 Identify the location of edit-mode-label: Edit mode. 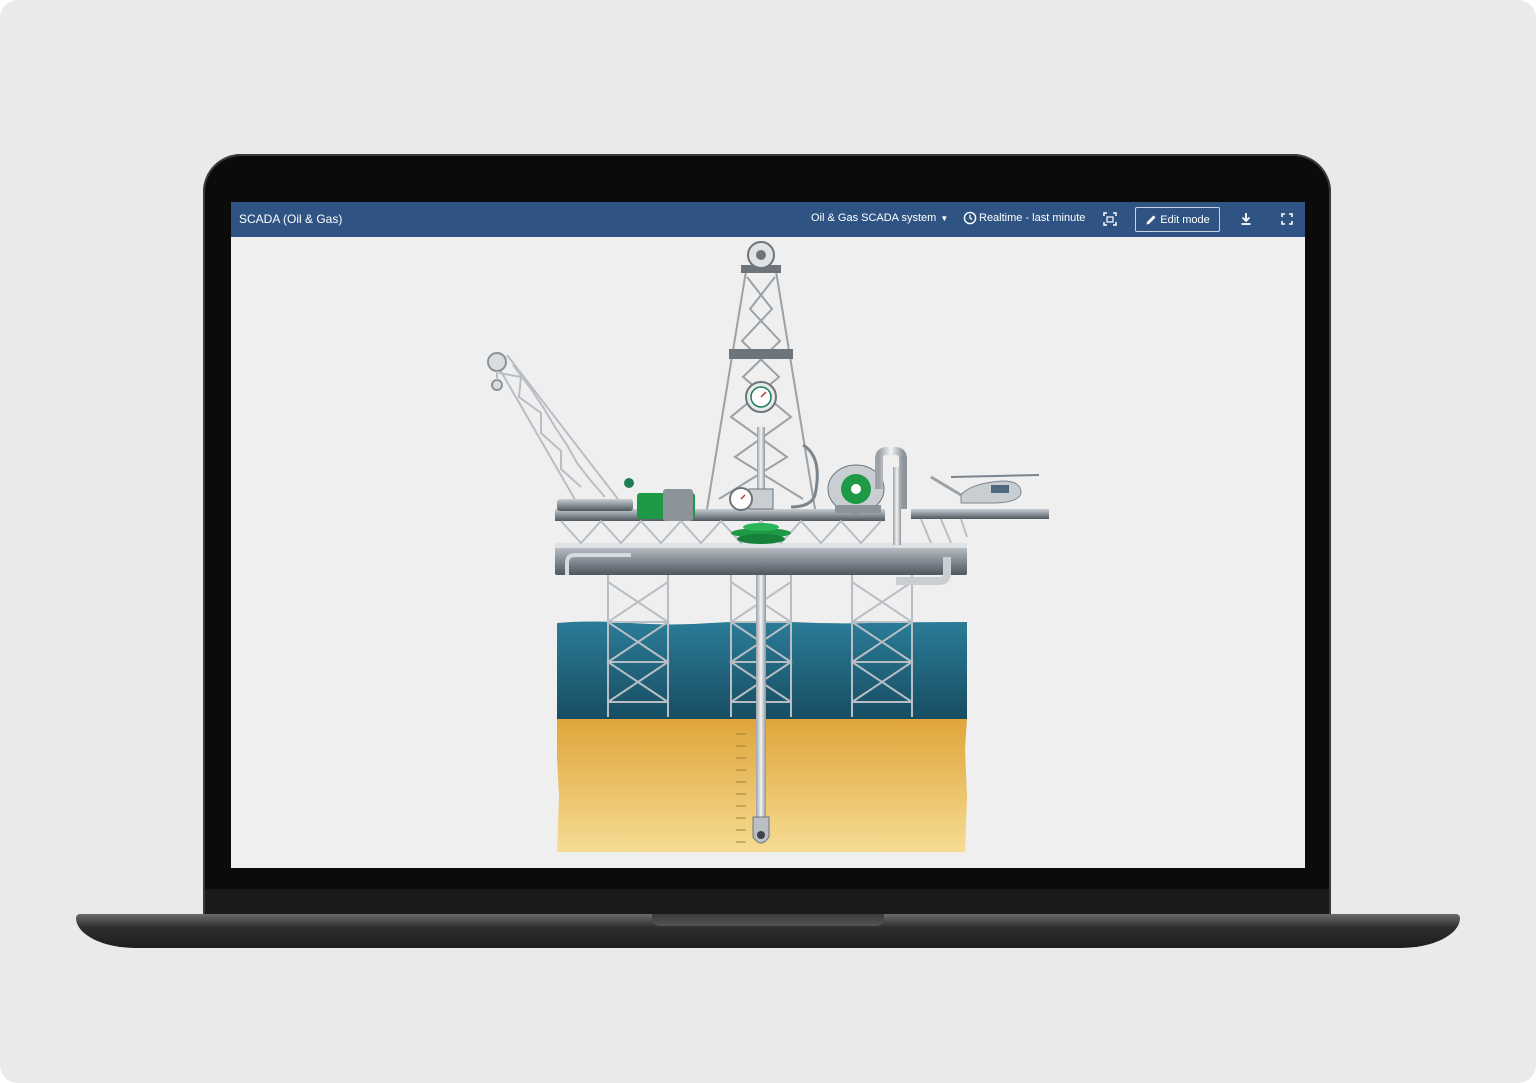
(1185, 219).